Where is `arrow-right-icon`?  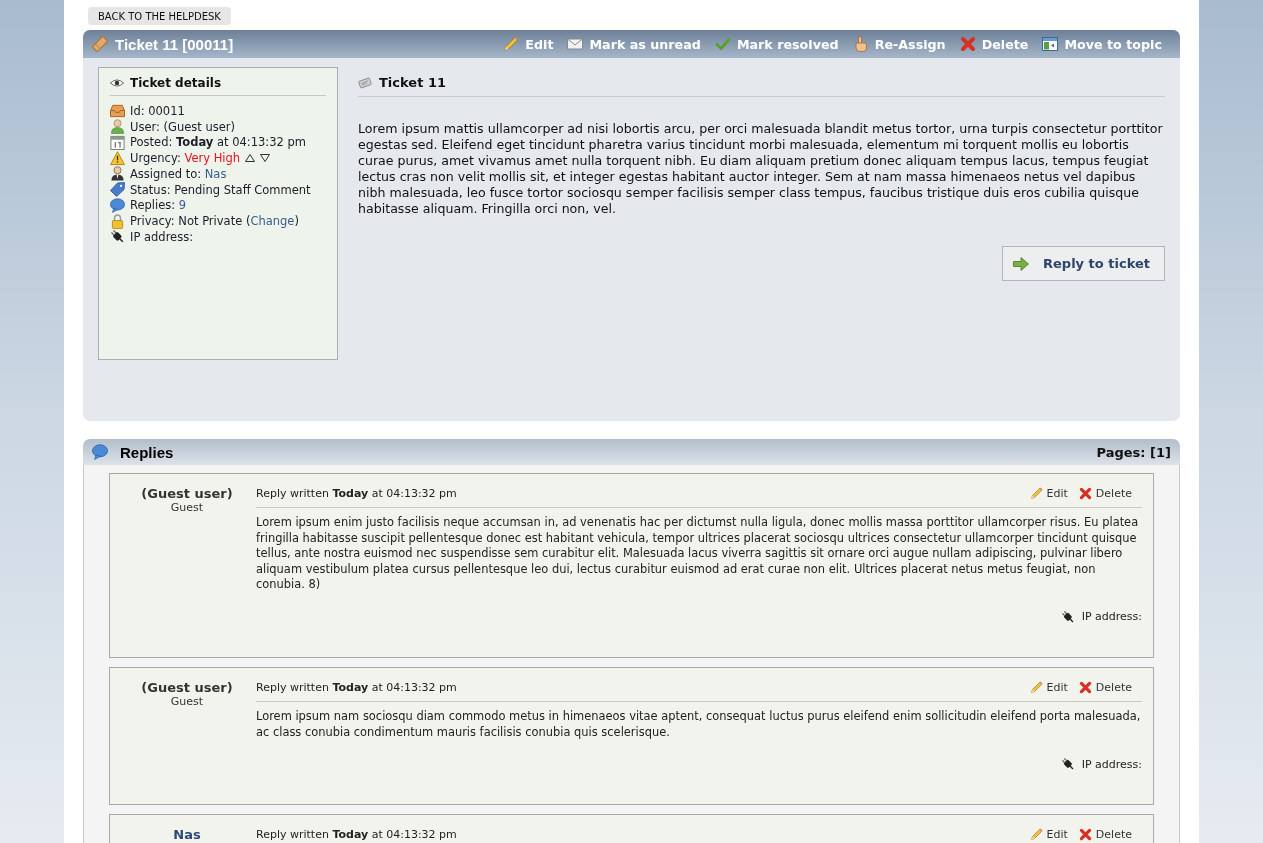
arrow-right-icon is located at coordinates (1021, 263).